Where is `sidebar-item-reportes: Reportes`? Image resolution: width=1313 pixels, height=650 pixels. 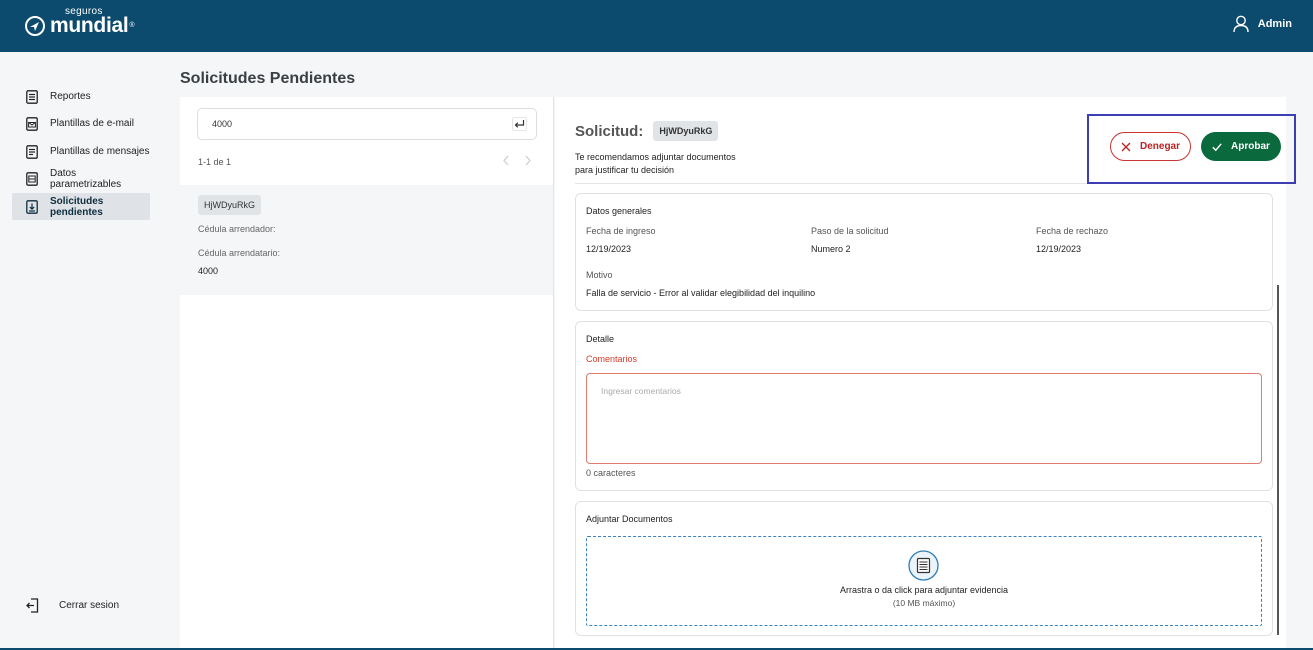
sidebar-item-reportes: Reportes is located at coordinates (81, 96).